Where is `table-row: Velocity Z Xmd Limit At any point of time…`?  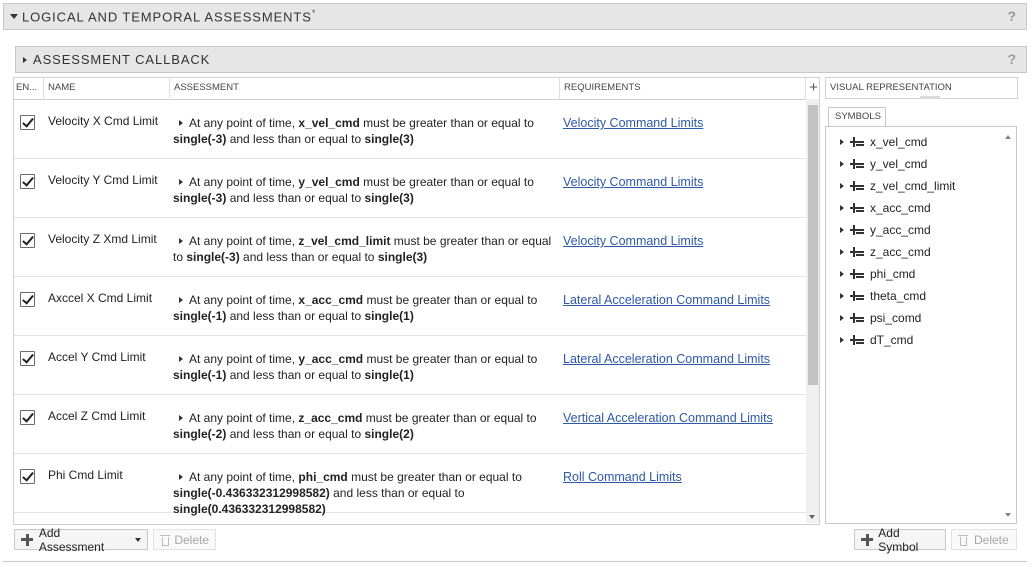 table-row: Velocity Z Xmd Limit At any point of time… is located at coordinates (410, 247).